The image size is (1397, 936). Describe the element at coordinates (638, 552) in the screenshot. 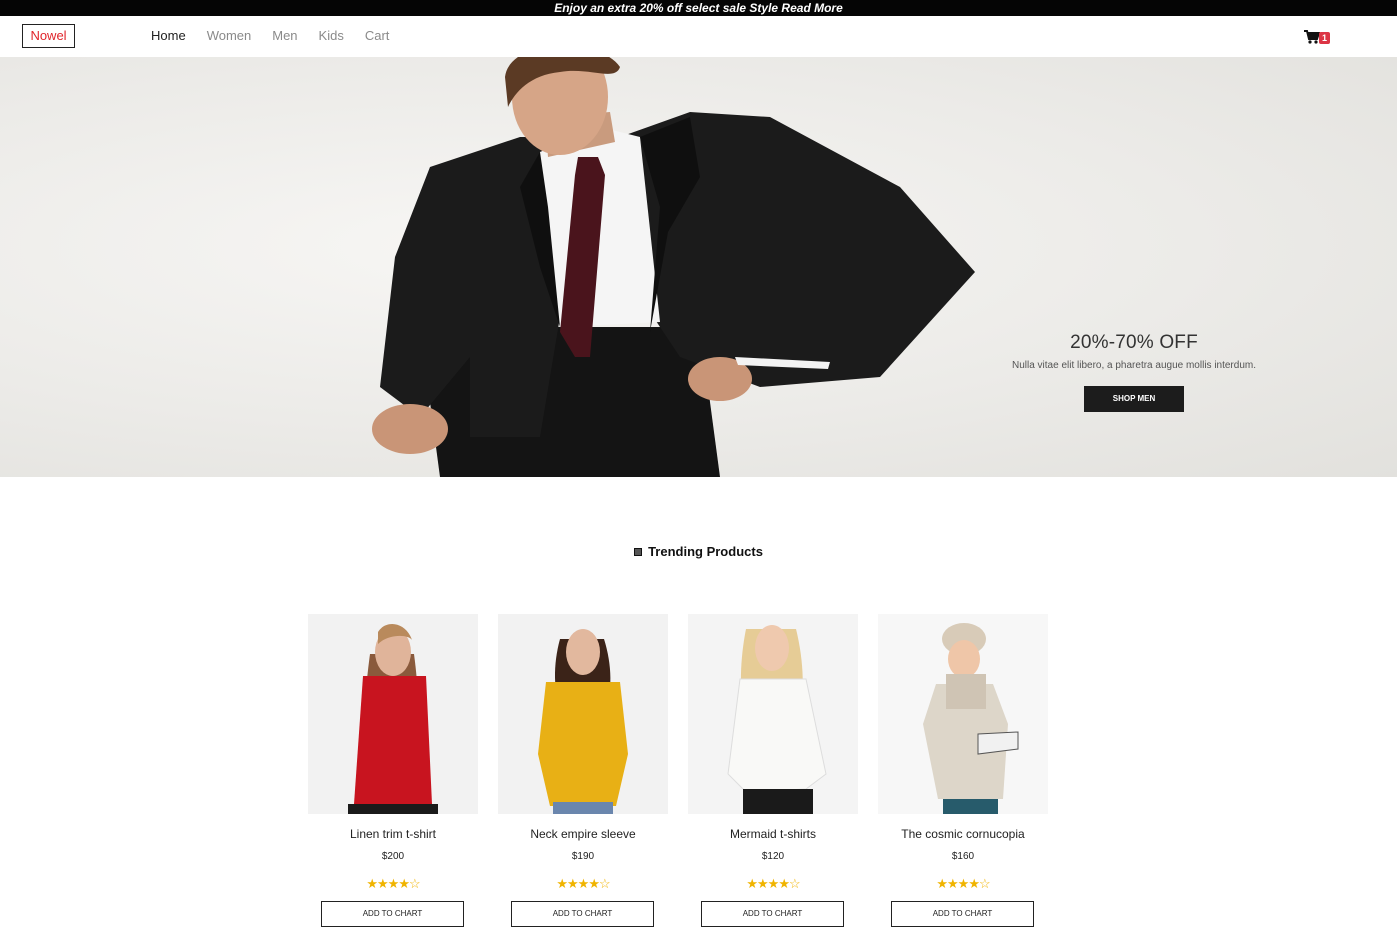

I see `square-icon` at that location.